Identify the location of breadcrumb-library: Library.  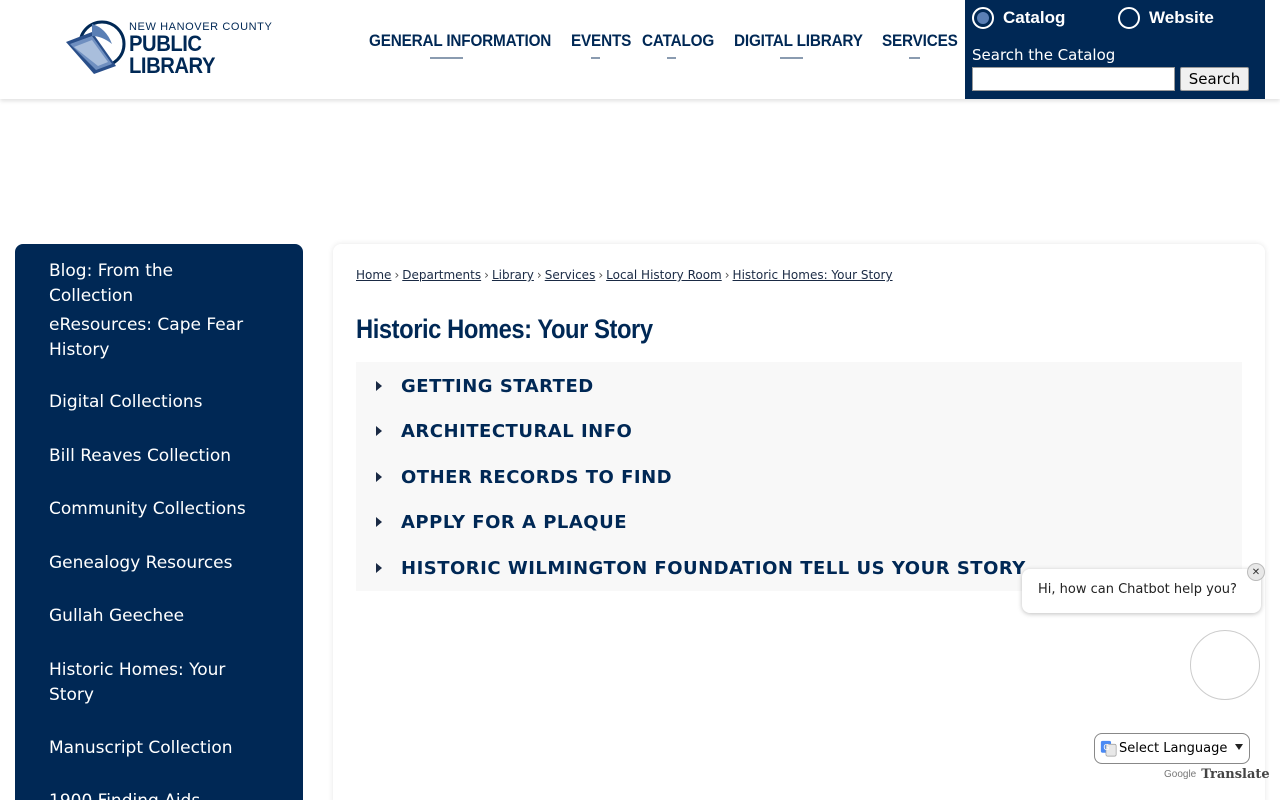
(513, 275).